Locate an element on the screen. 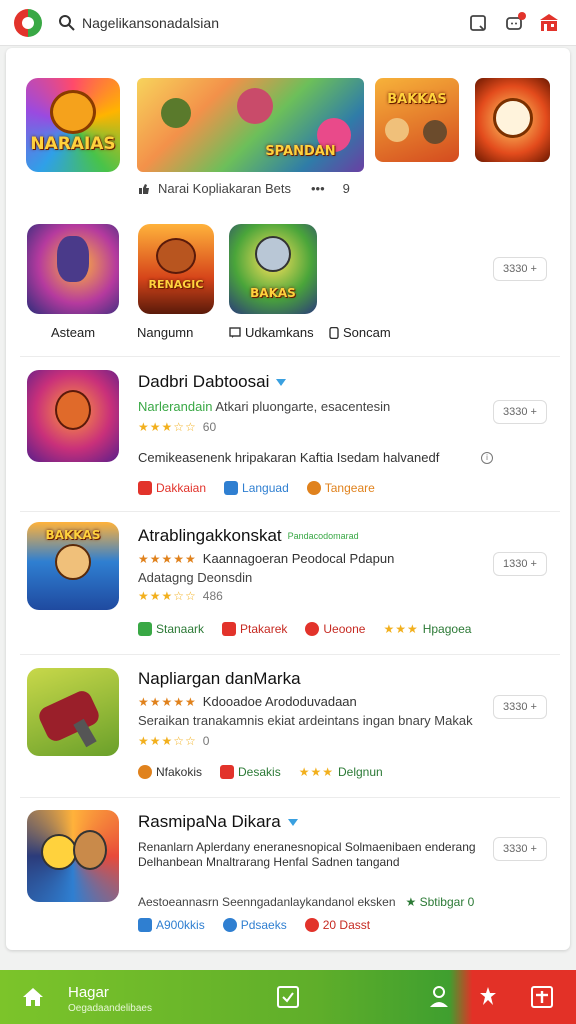 This screenshot has width=576, height=1024. tag-label: 20 Dasst is located at coordinates (346, 925).